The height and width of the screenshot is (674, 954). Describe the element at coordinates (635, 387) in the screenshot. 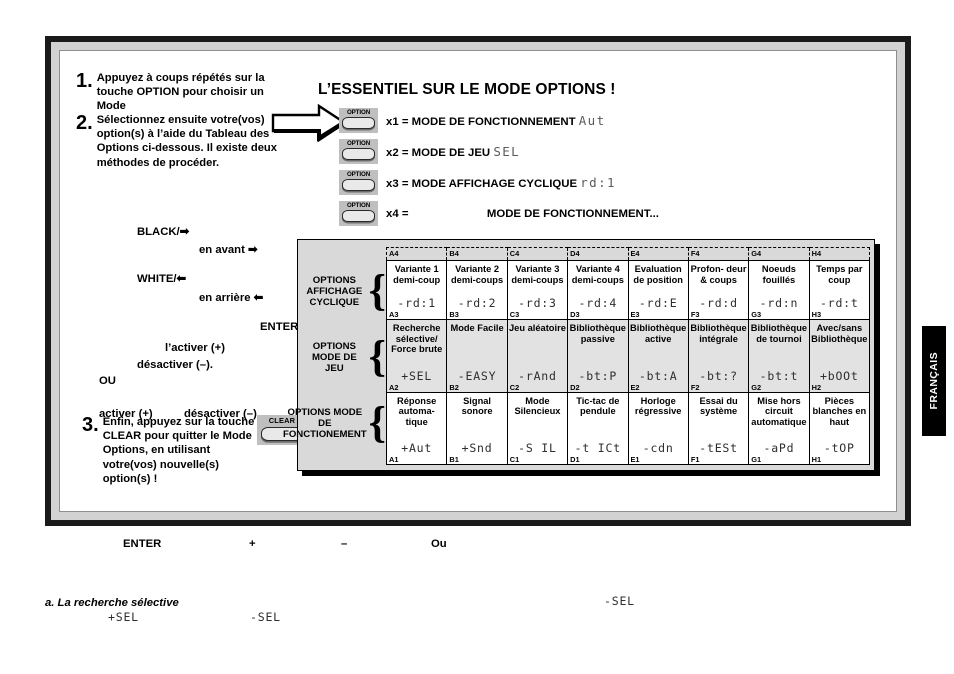

I see `cell-ref: E2` at that location.